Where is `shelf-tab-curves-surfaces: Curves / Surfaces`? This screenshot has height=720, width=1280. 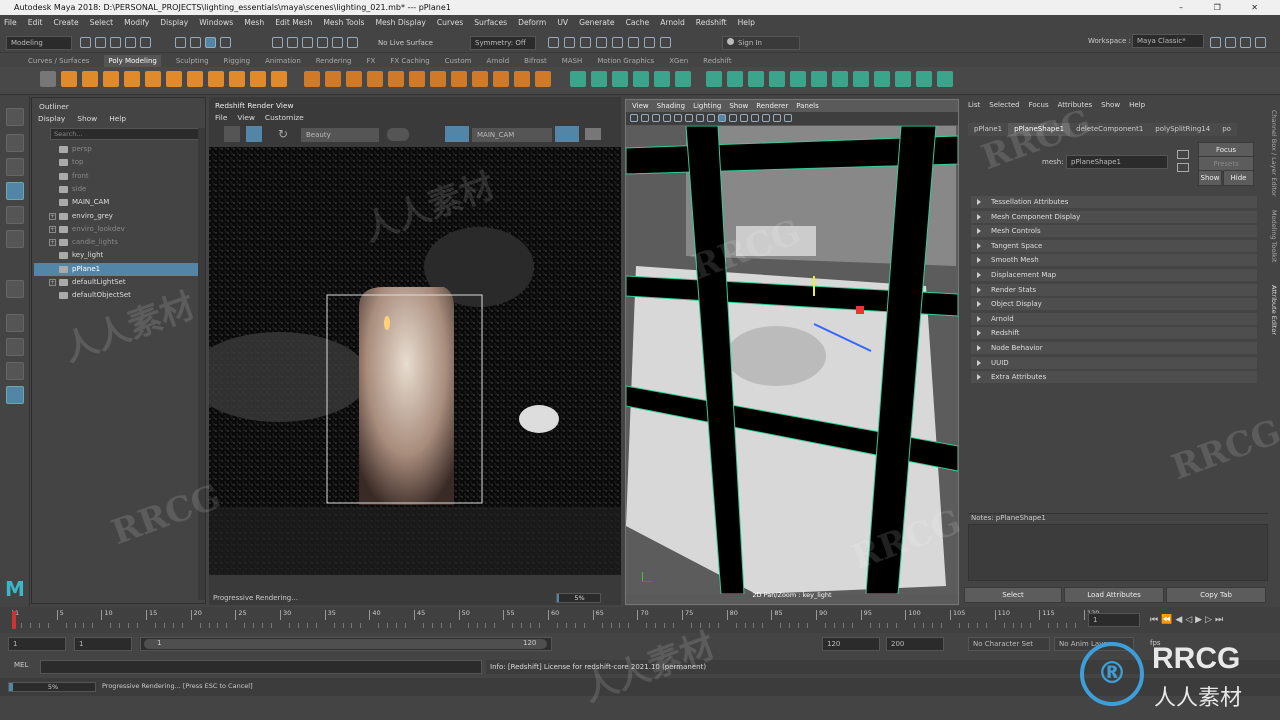
shelf-tab-curves-surfaces: Curves / Surfaces is located at coordinates (58, 61).